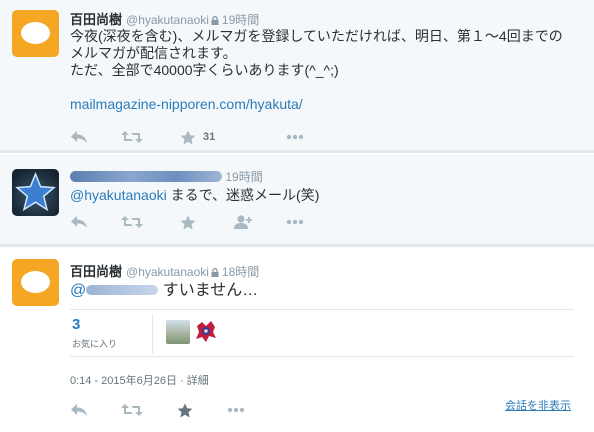 The height and width of the screenshot is (432, 594). What do you see at coordinates (152, 334) in the screenshot?
I see `stats-divider` at bounding box center [152, 334].